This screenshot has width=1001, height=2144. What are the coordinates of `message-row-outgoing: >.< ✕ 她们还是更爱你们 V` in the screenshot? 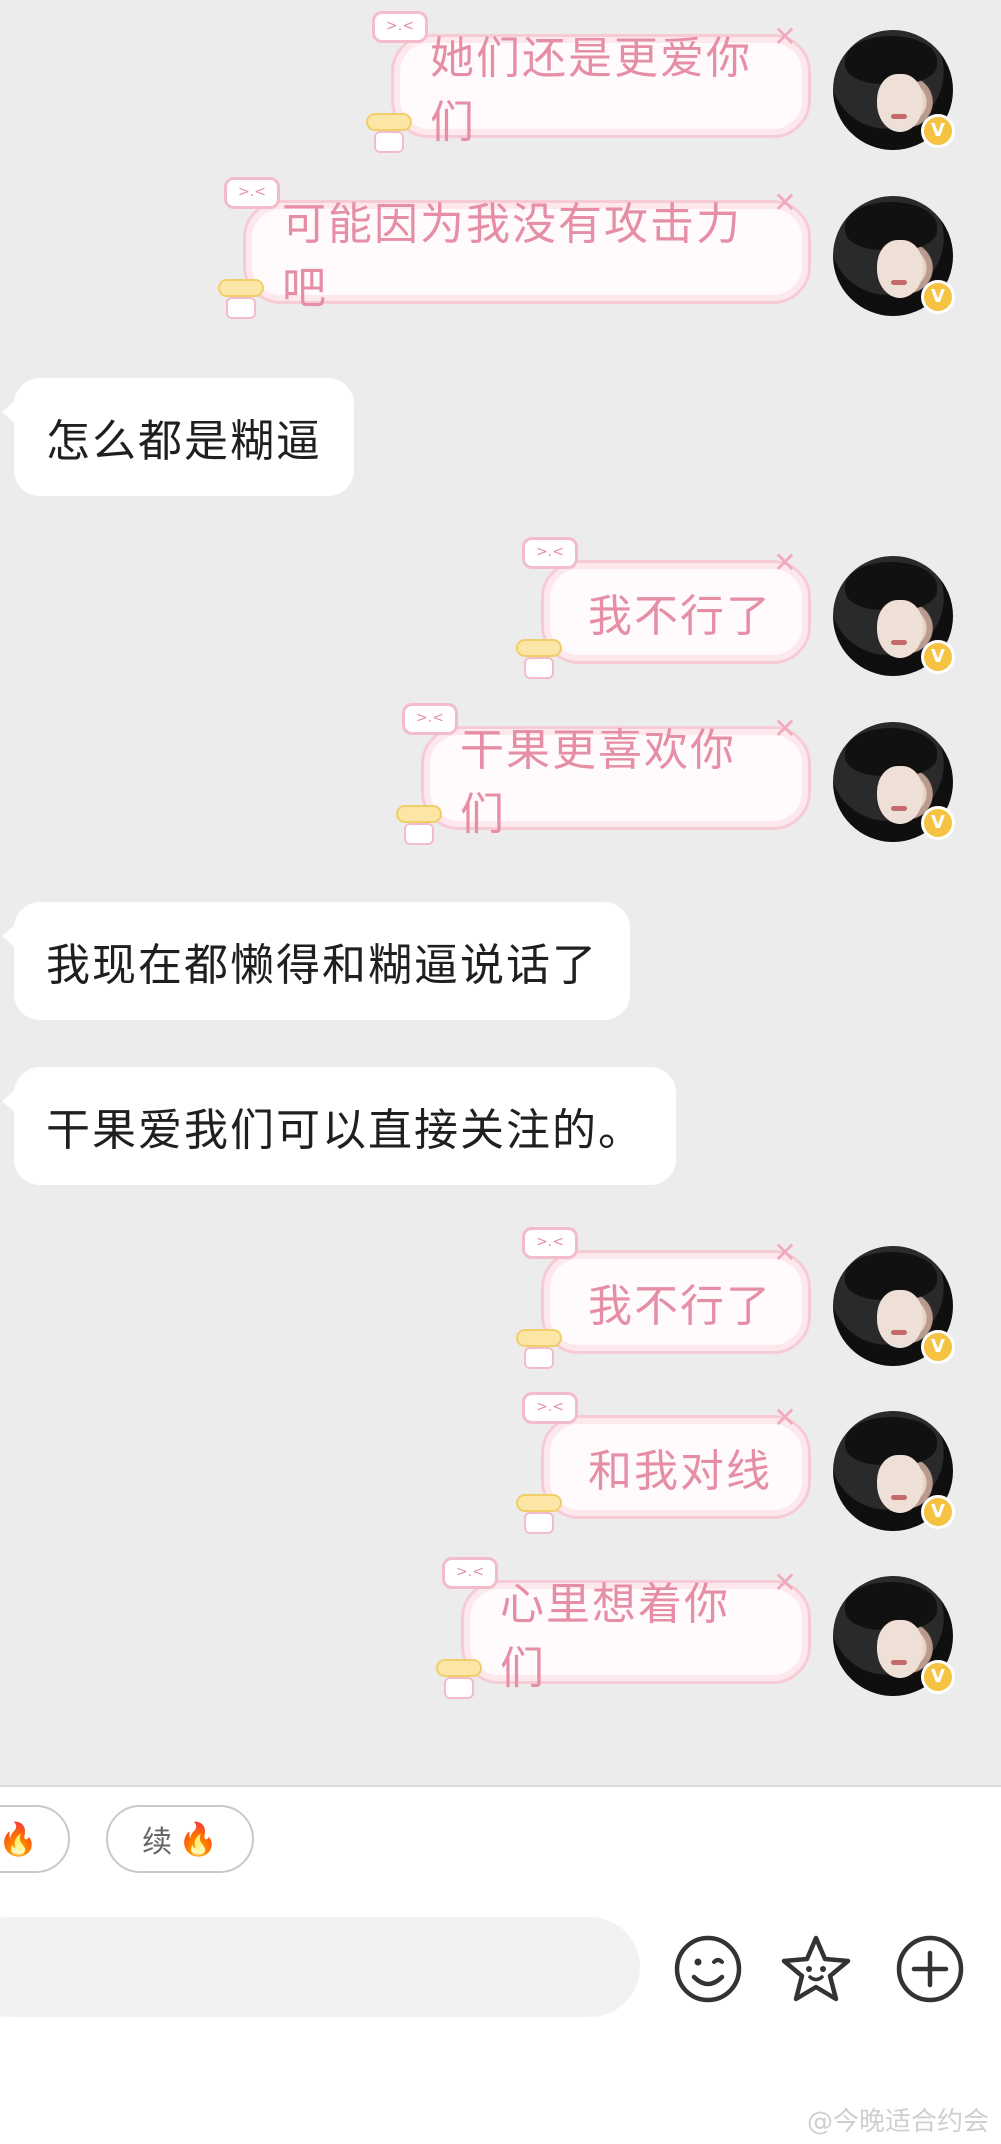 It's located at (500, 86).